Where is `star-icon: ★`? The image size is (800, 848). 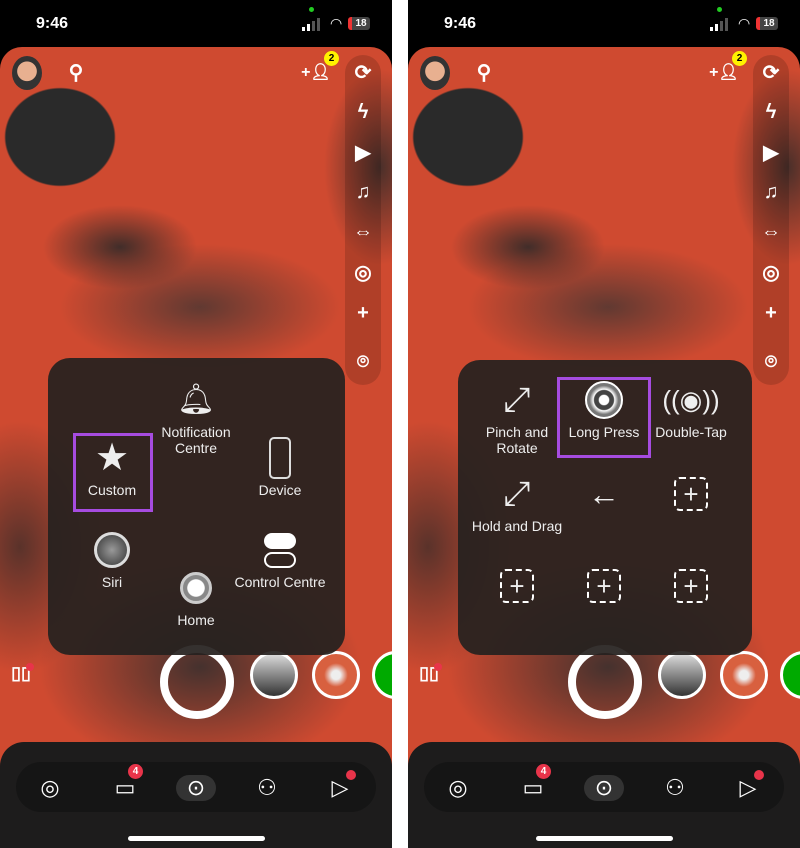 star-icon: ★ is located at coordinates (112, 458).